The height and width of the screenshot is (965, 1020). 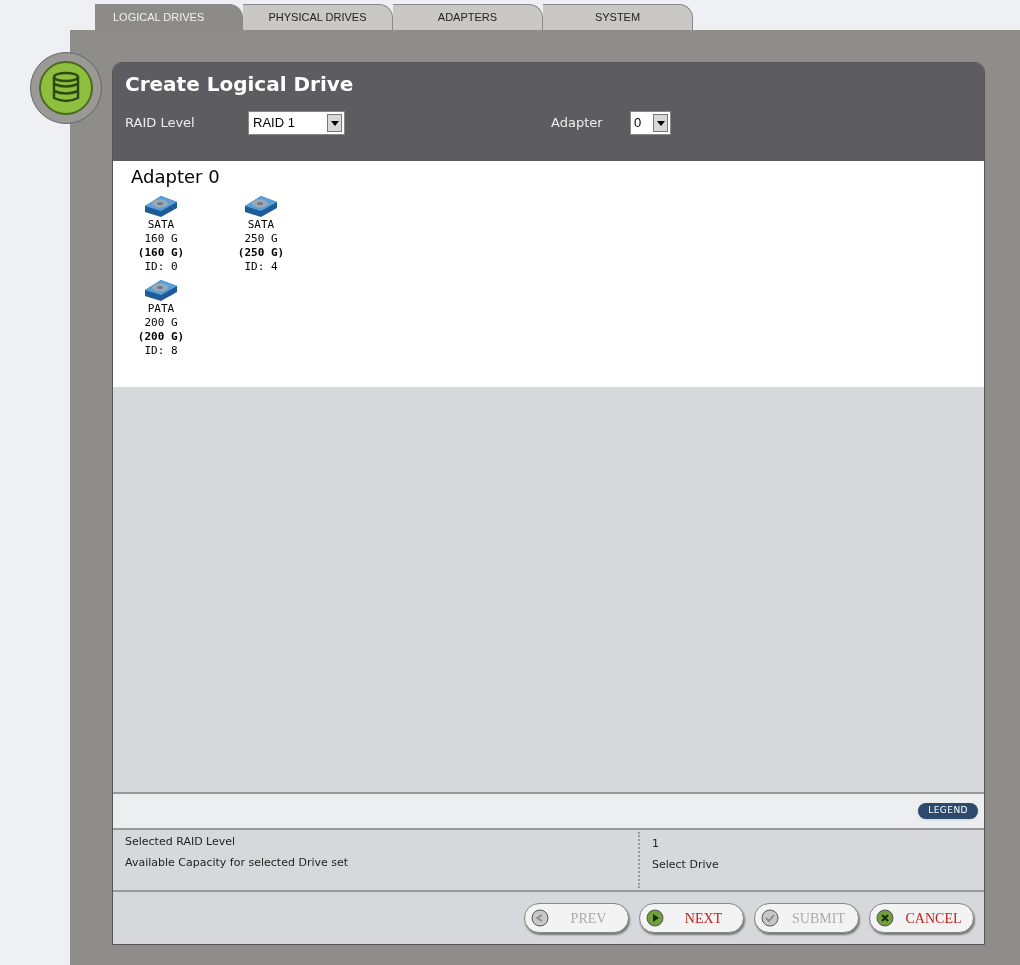 What do you see at coordinates (161, 351) in the screenshot?
I see `drive-id: ID: 8` at bounding box center [161, 351].